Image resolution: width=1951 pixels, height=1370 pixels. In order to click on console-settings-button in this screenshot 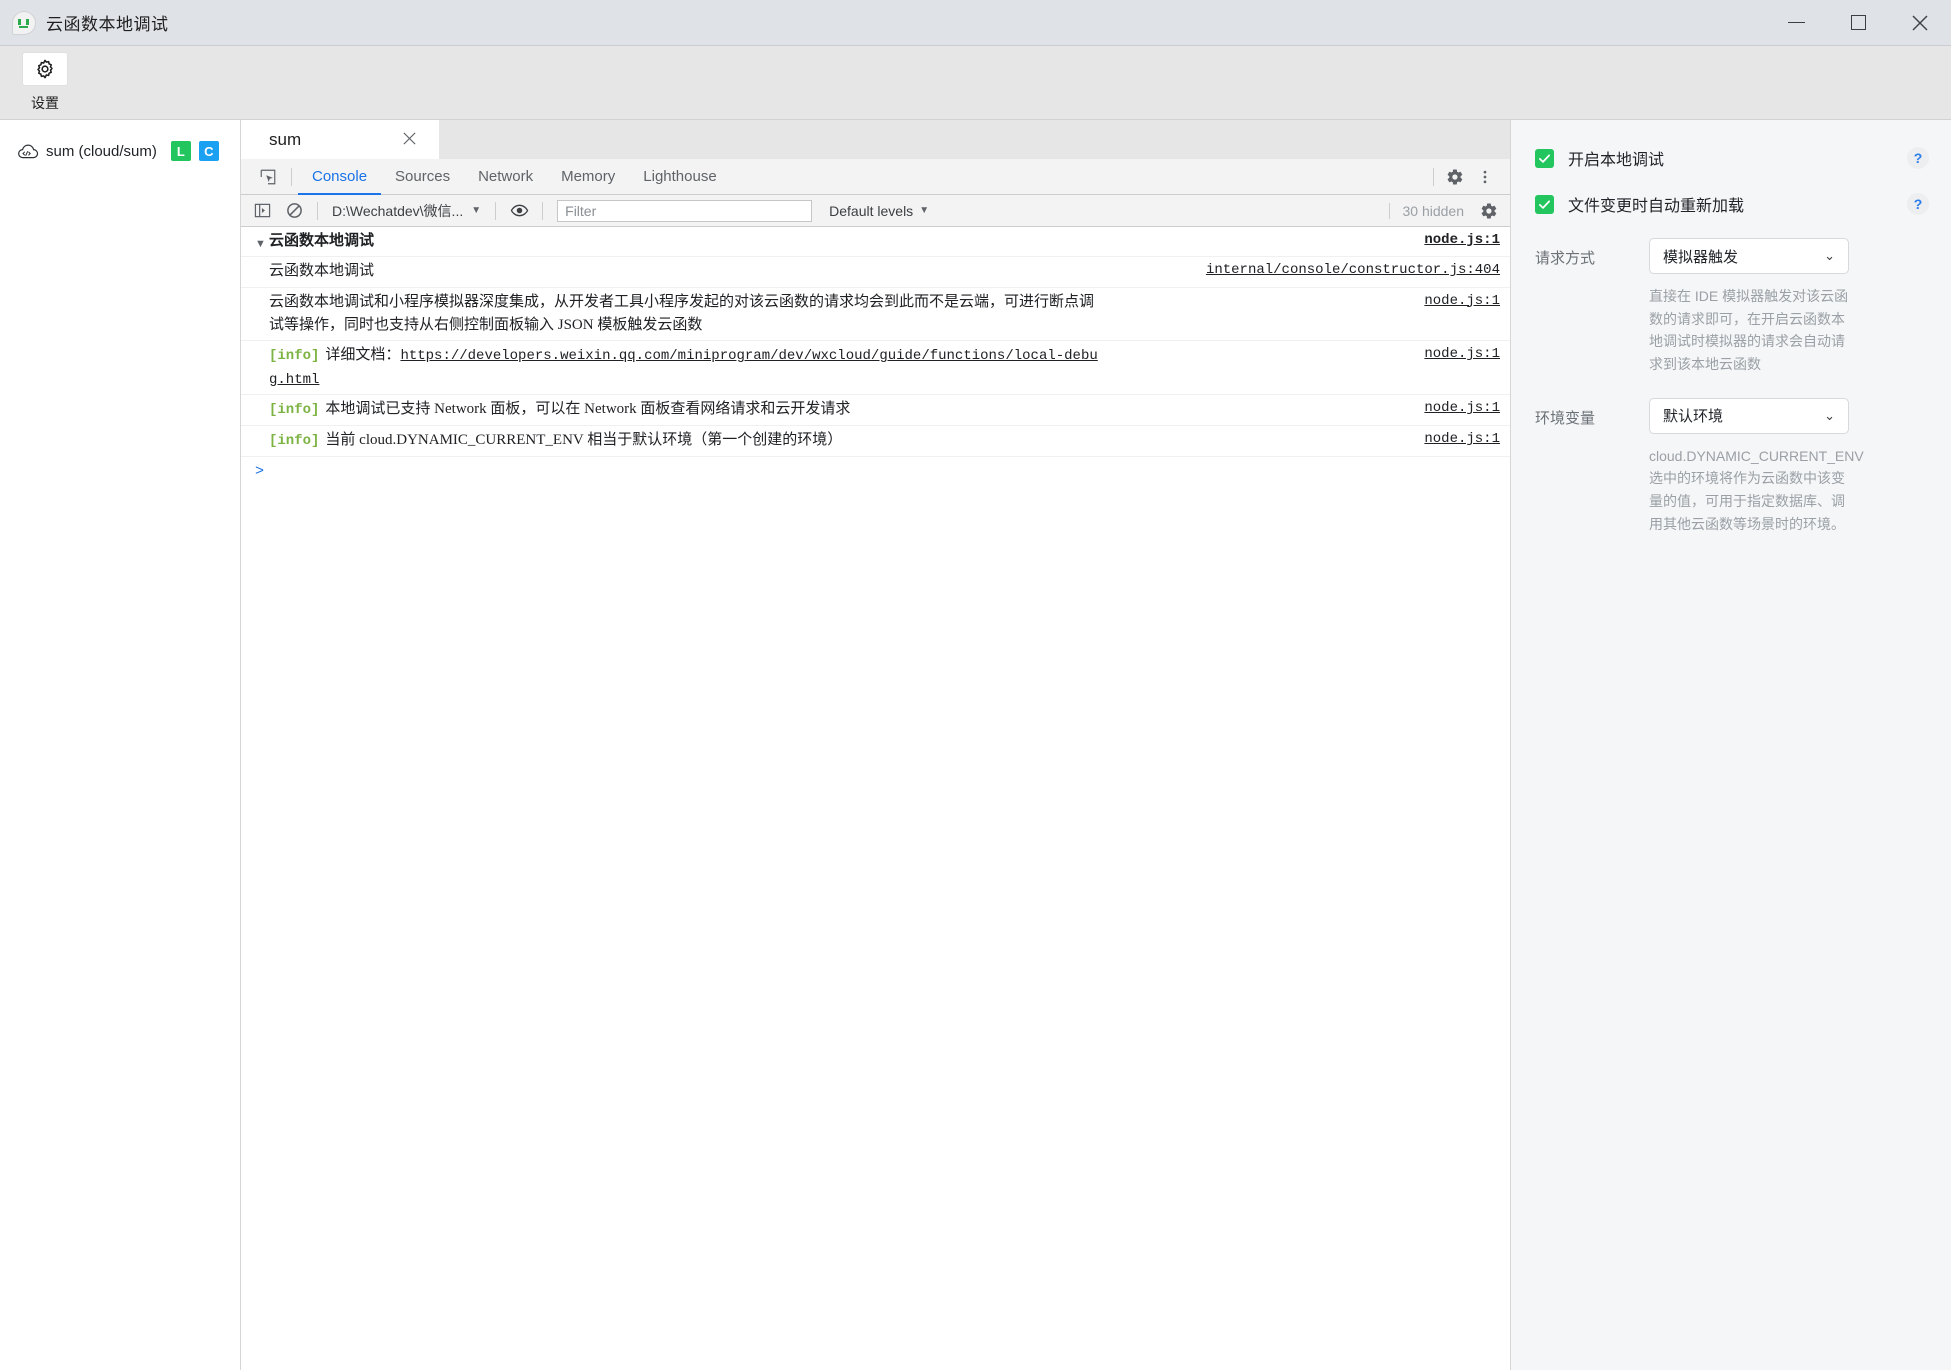, I will do `click(1489, 211)`.